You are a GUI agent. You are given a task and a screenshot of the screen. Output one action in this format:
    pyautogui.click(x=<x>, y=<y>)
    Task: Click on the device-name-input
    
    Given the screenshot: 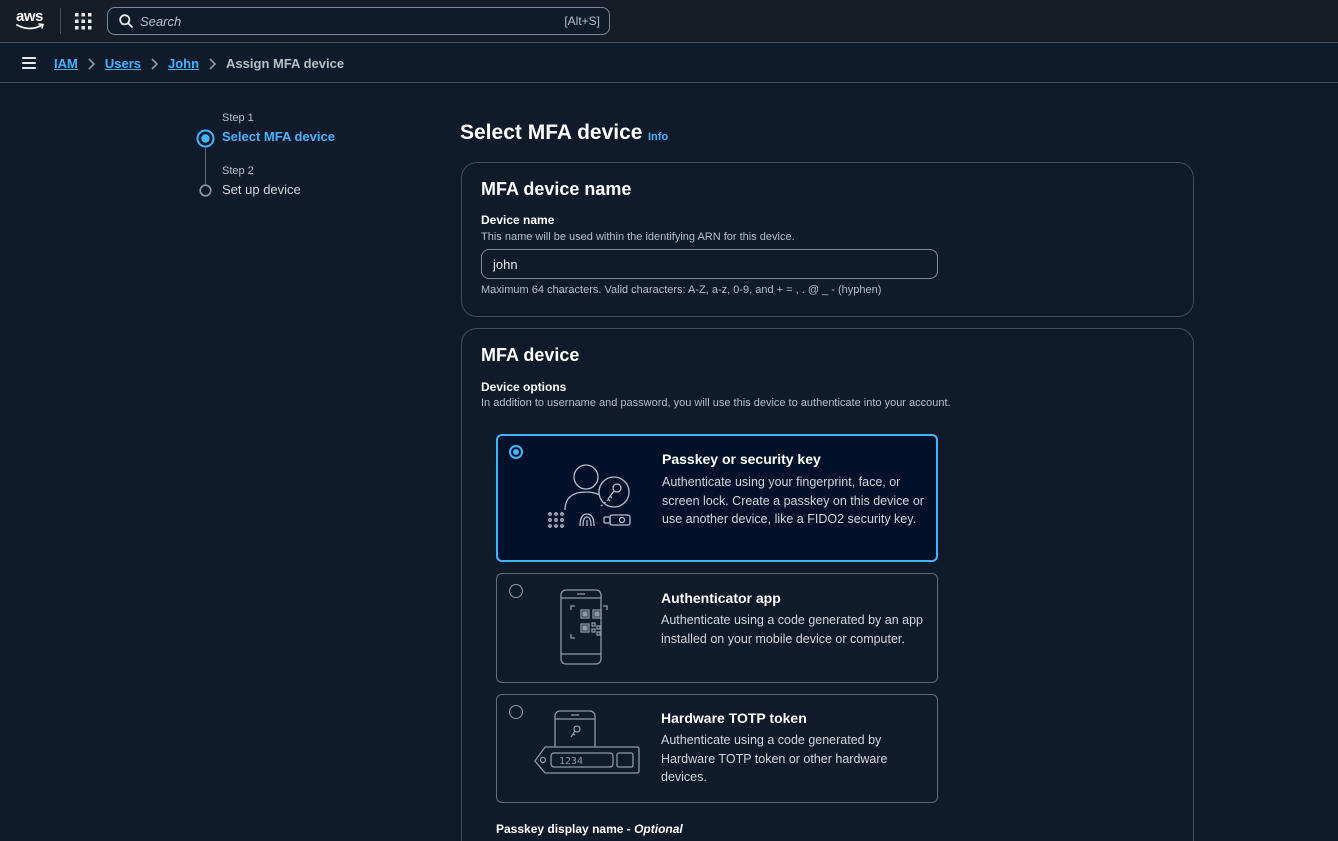 What is the action you would take?
    pyautogui.click(x=709, y=264)
    